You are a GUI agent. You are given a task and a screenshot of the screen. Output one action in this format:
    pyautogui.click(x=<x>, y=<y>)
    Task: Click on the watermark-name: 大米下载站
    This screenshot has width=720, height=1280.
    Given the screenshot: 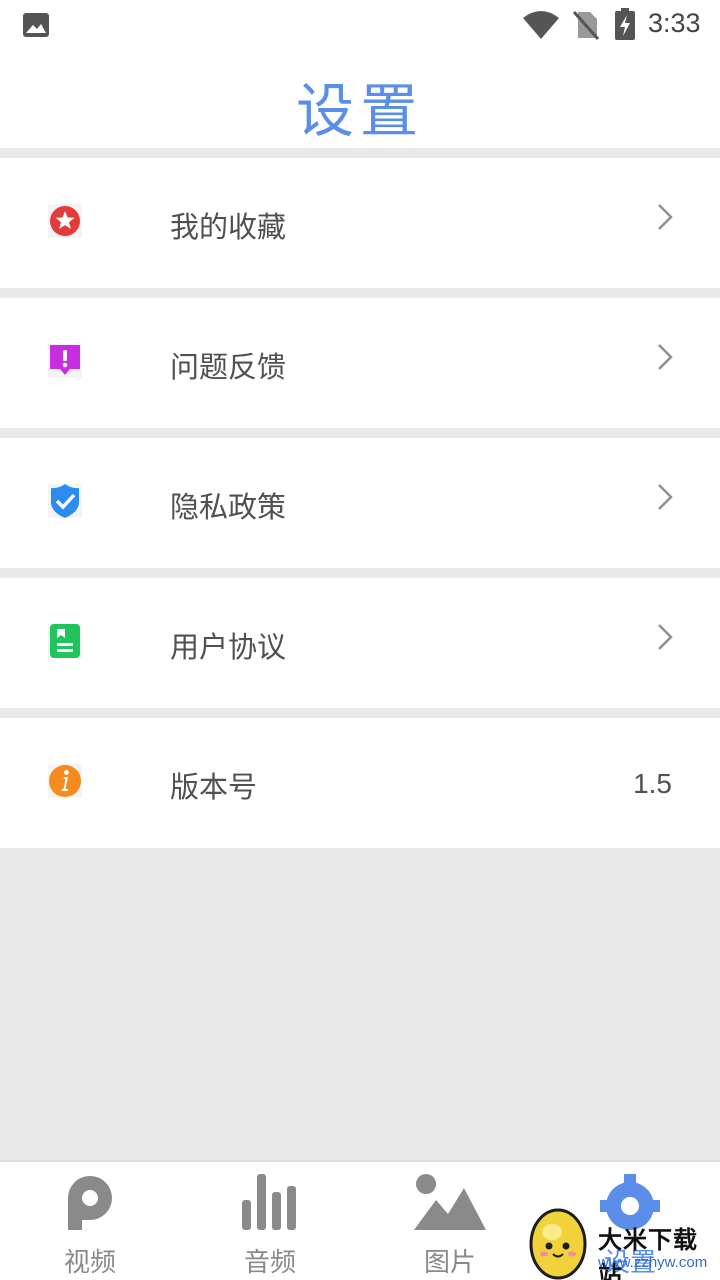 What is the action you would take?
    pyautogui.click(x=648, y=1253)
    